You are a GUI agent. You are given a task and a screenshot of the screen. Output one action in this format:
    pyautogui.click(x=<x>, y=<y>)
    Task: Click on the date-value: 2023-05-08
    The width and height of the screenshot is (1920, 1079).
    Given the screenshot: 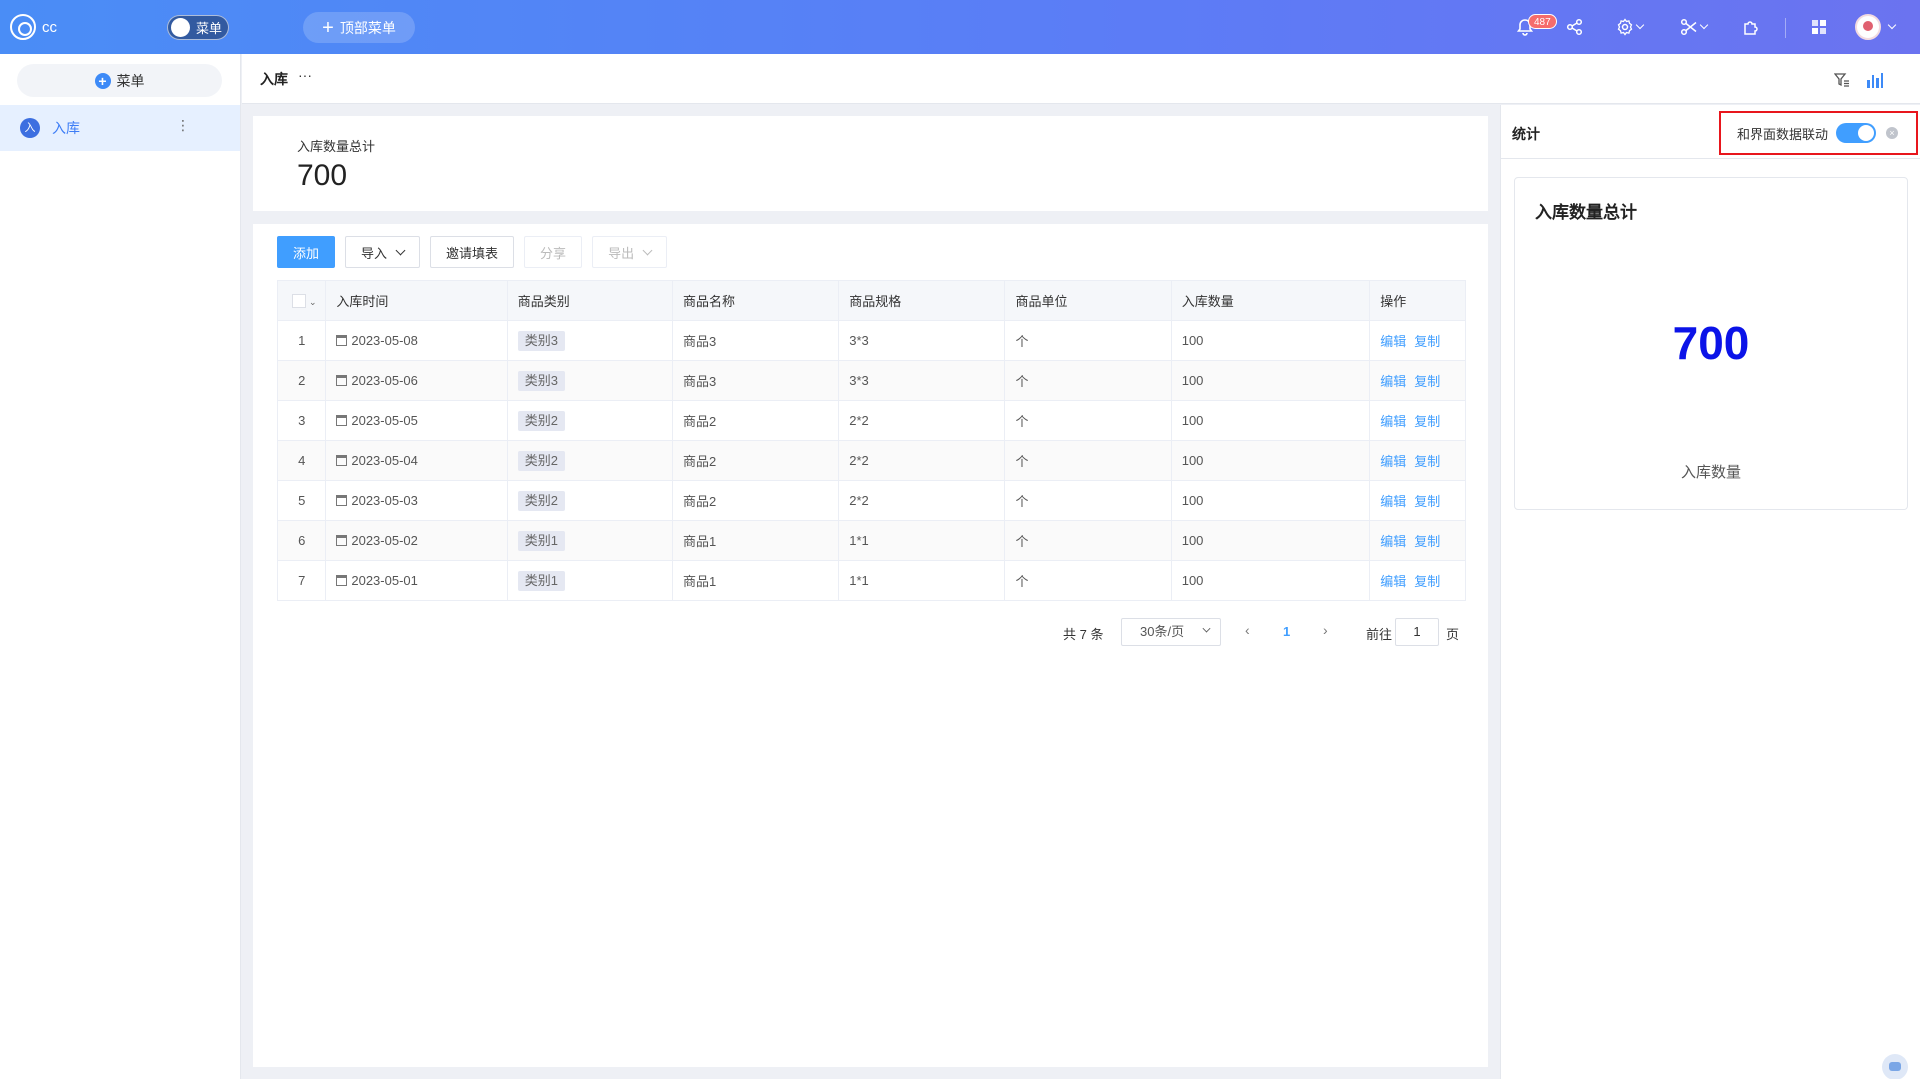 What is the action you would take?
    pyautogui.click(x=384, y=340)
    